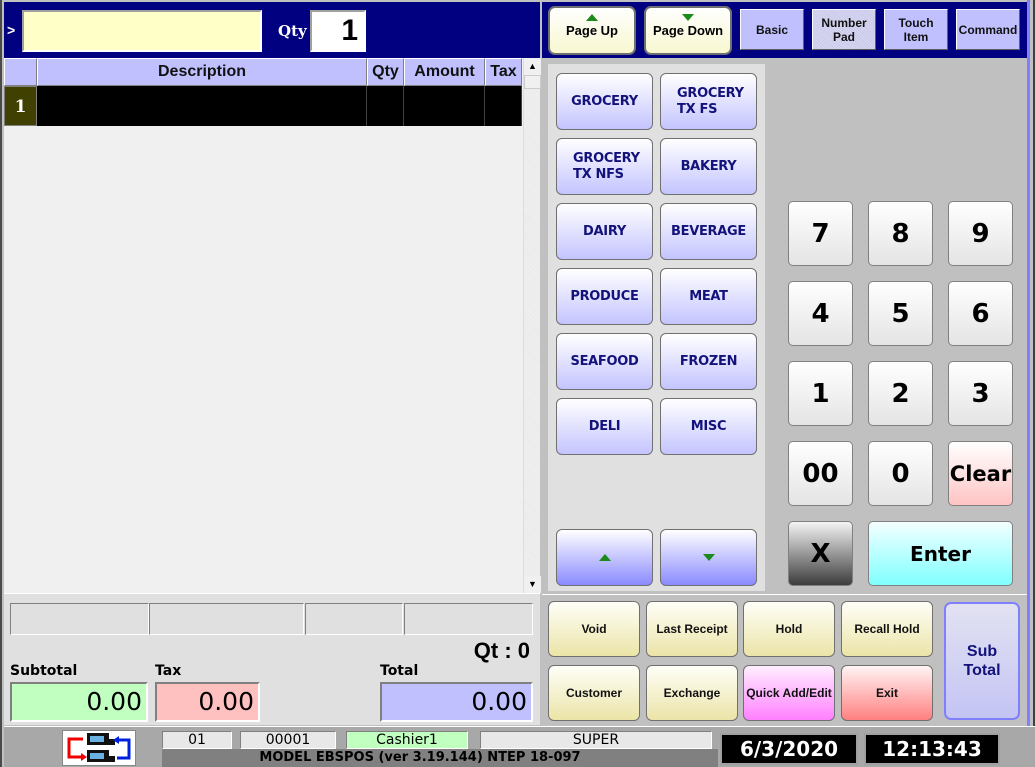  I want to click on multiply-button: X, so click(820, 553).